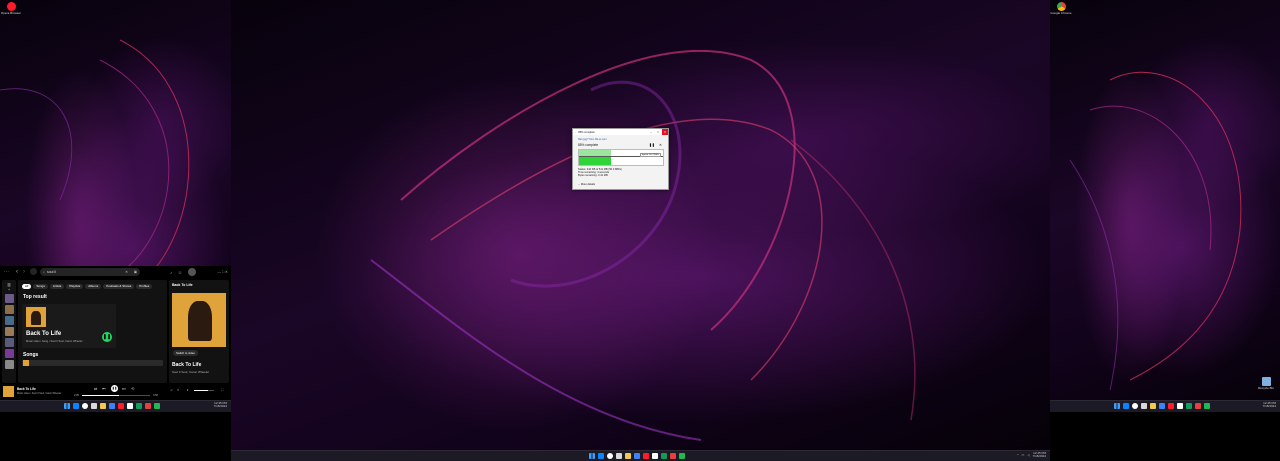 Image resolution: width=1280 pixels, height=461 pixels. Describe the element at coordinates (171, 272) in the screenshot. I see `notifications-icon: ♪` at that location.